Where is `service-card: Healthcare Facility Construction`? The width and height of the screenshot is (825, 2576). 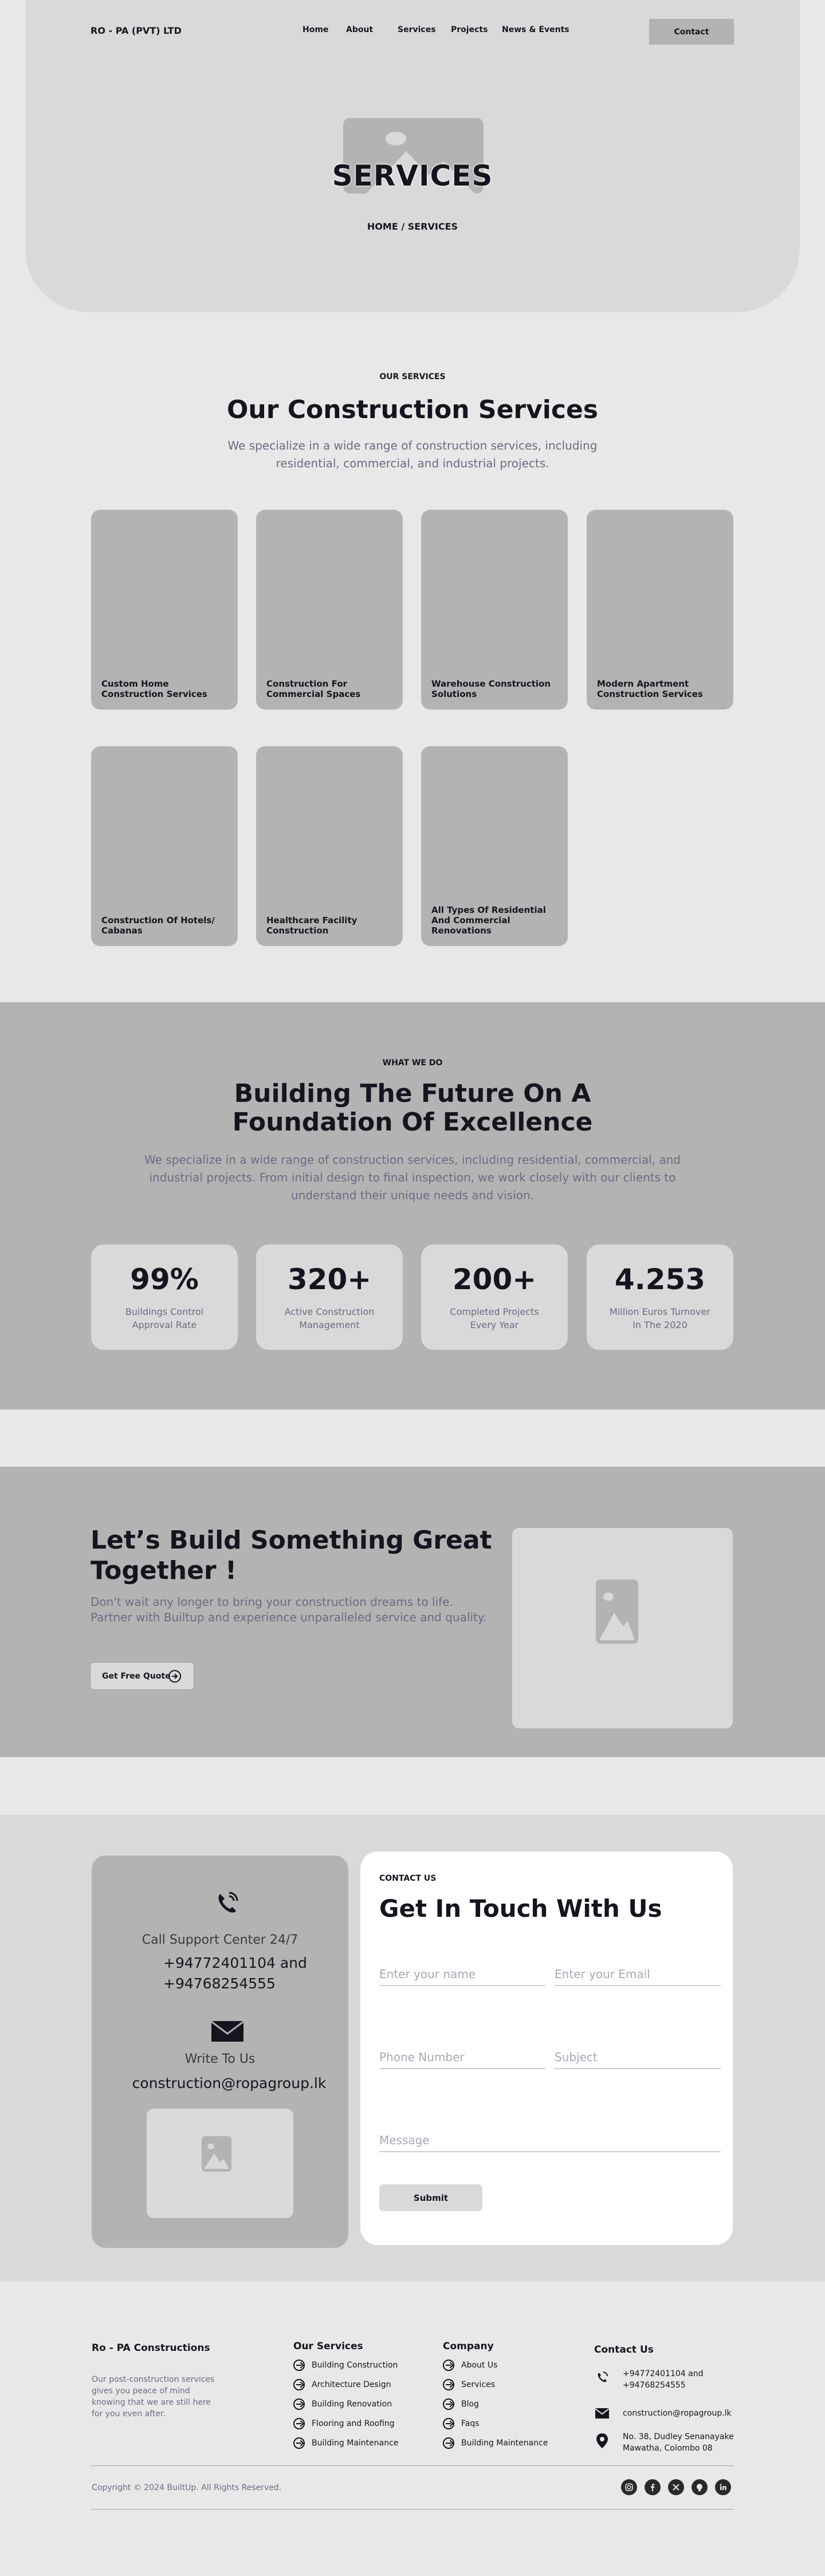
service-card: Healthcare Facility Construction is located at coordinates (329, 846).